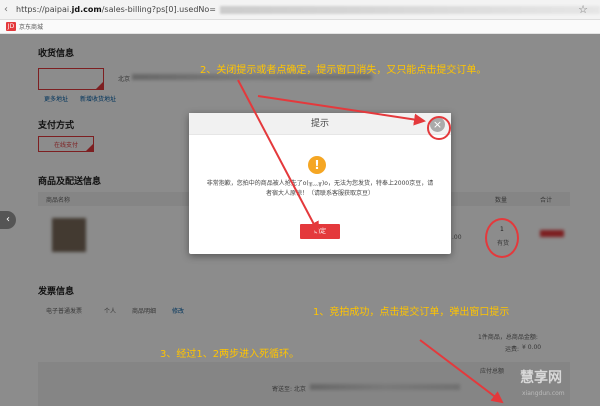  I want to click on annotation-3: 3、经过1、2两步进入死循环。, so click(230, 354).